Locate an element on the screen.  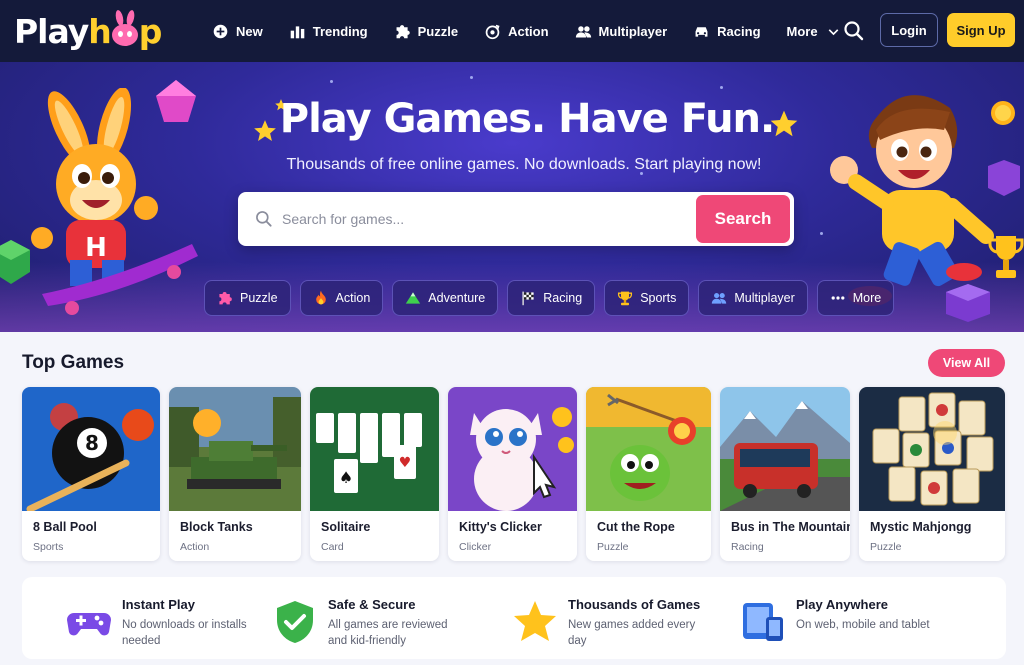
game-card-bus-in-the-mountains: Bus in The Mountains Racing is located at coordinates (785, 474).